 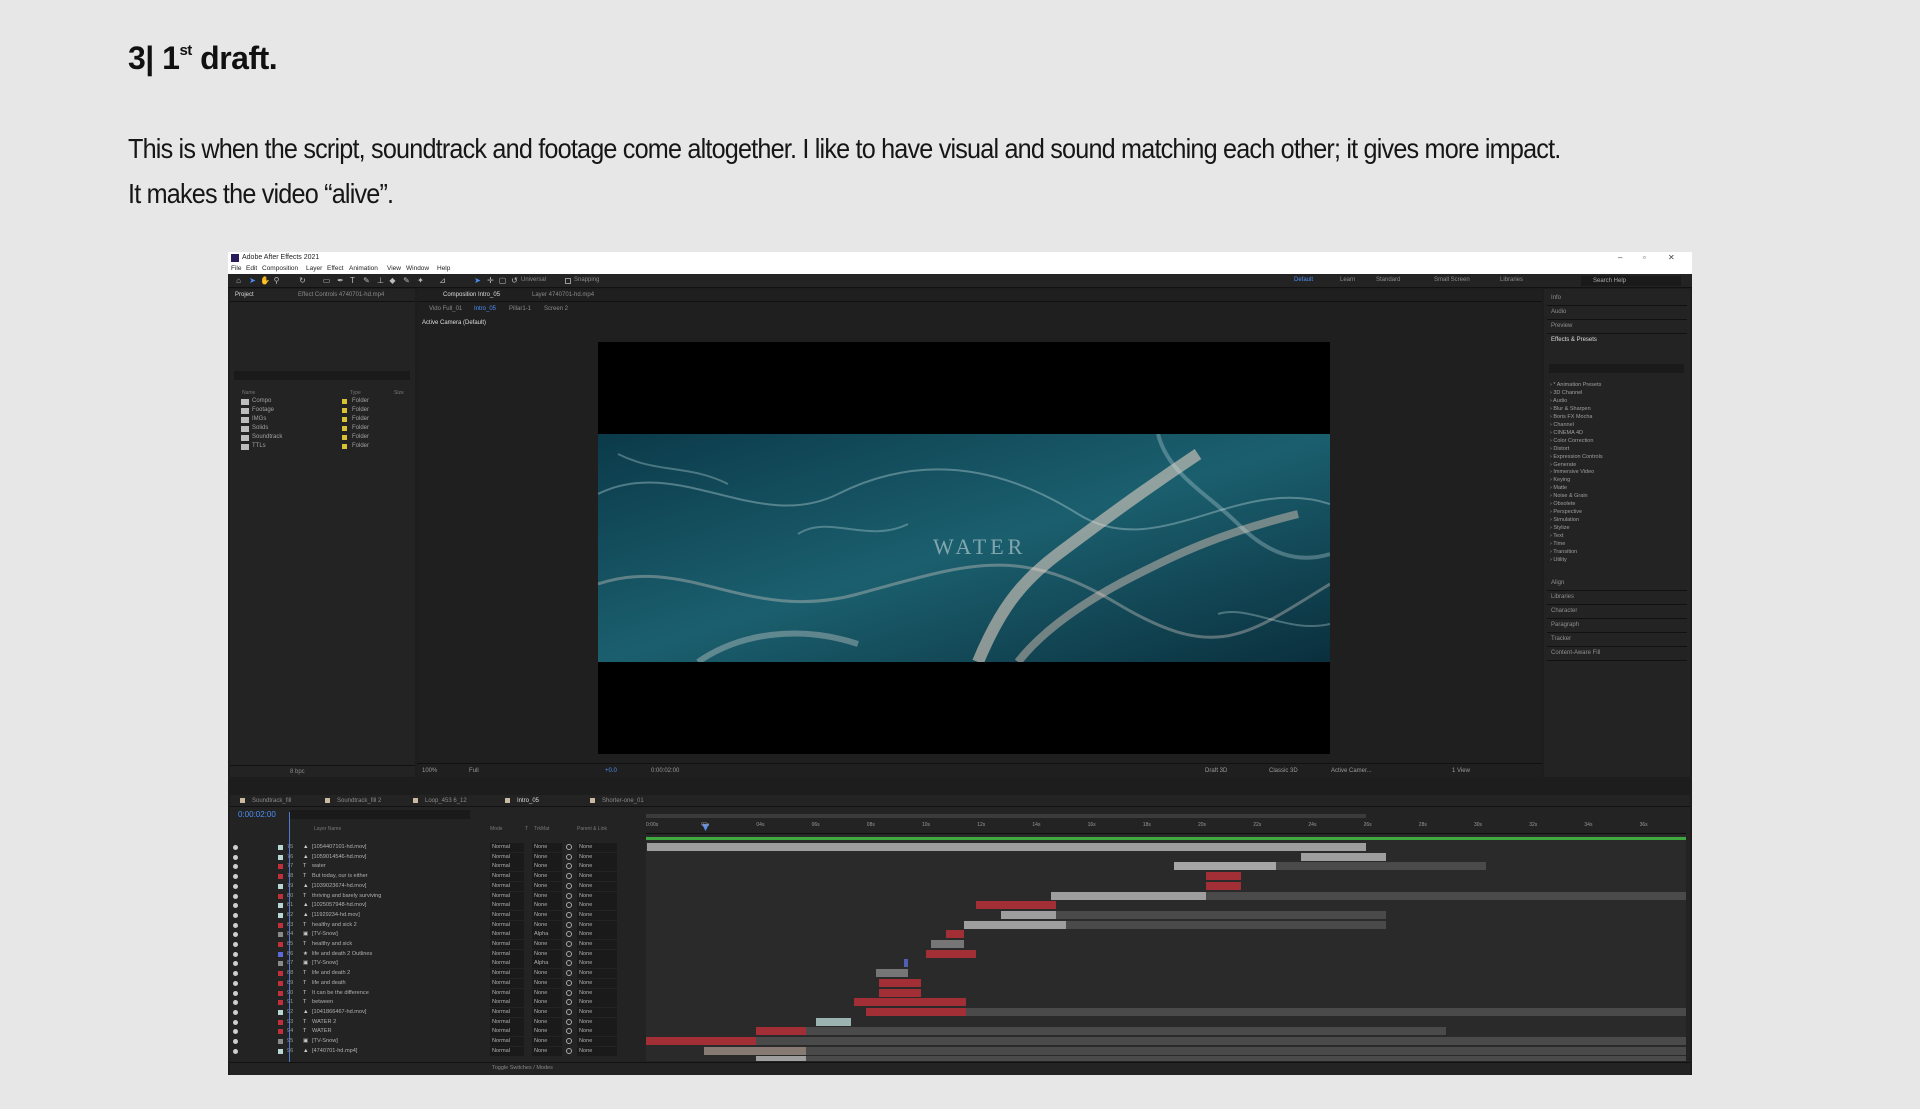 What do you see at coordinates (1388, 280) in the screenshot?
I see `workspace-standard: Standard` at bounding box center [1388, 280].